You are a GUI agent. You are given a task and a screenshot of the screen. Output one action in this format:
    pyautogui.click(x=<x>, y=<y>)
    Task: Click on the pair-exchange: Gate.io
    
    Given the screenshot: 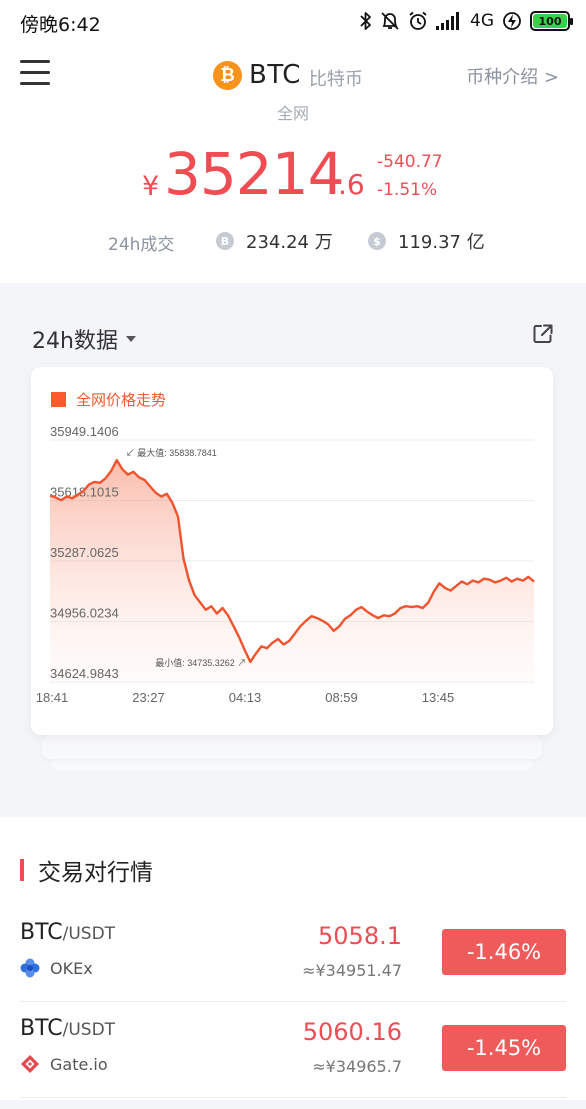 What is the action you would take?
    pyautogui.click(x=64, y=1064)
    